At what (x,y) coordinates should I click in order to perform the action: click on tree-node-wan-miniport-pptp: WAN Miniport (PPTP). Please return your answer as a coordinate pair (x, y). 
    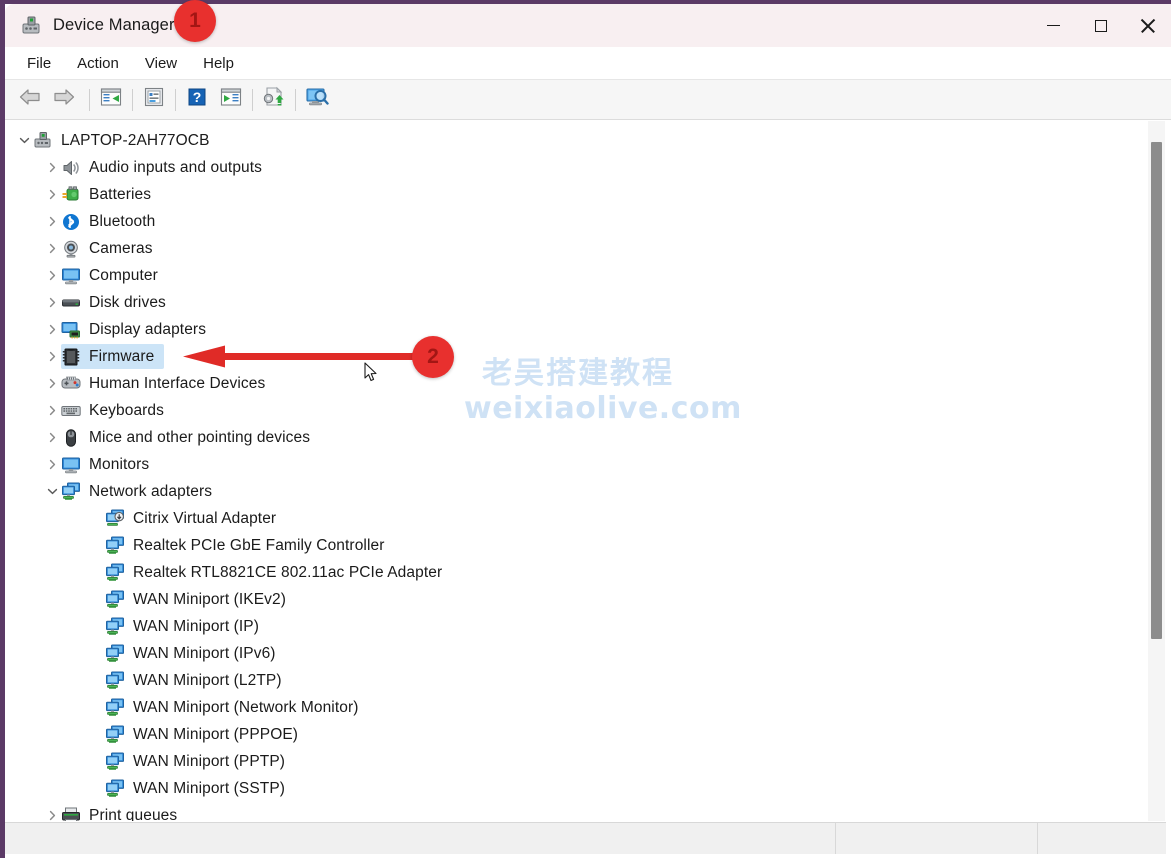
    Looking at the image, I should click on (575, 761).